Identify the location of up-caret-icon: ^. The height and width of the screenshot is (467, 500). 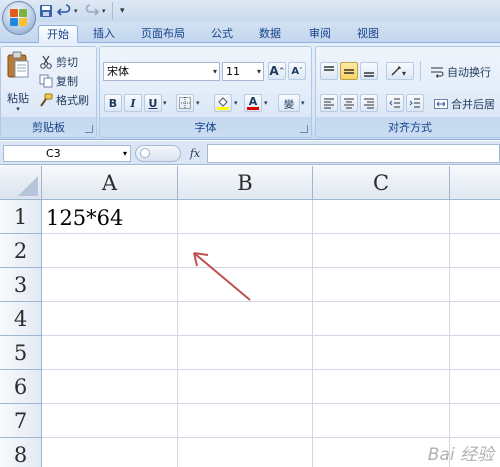
(281, 71).